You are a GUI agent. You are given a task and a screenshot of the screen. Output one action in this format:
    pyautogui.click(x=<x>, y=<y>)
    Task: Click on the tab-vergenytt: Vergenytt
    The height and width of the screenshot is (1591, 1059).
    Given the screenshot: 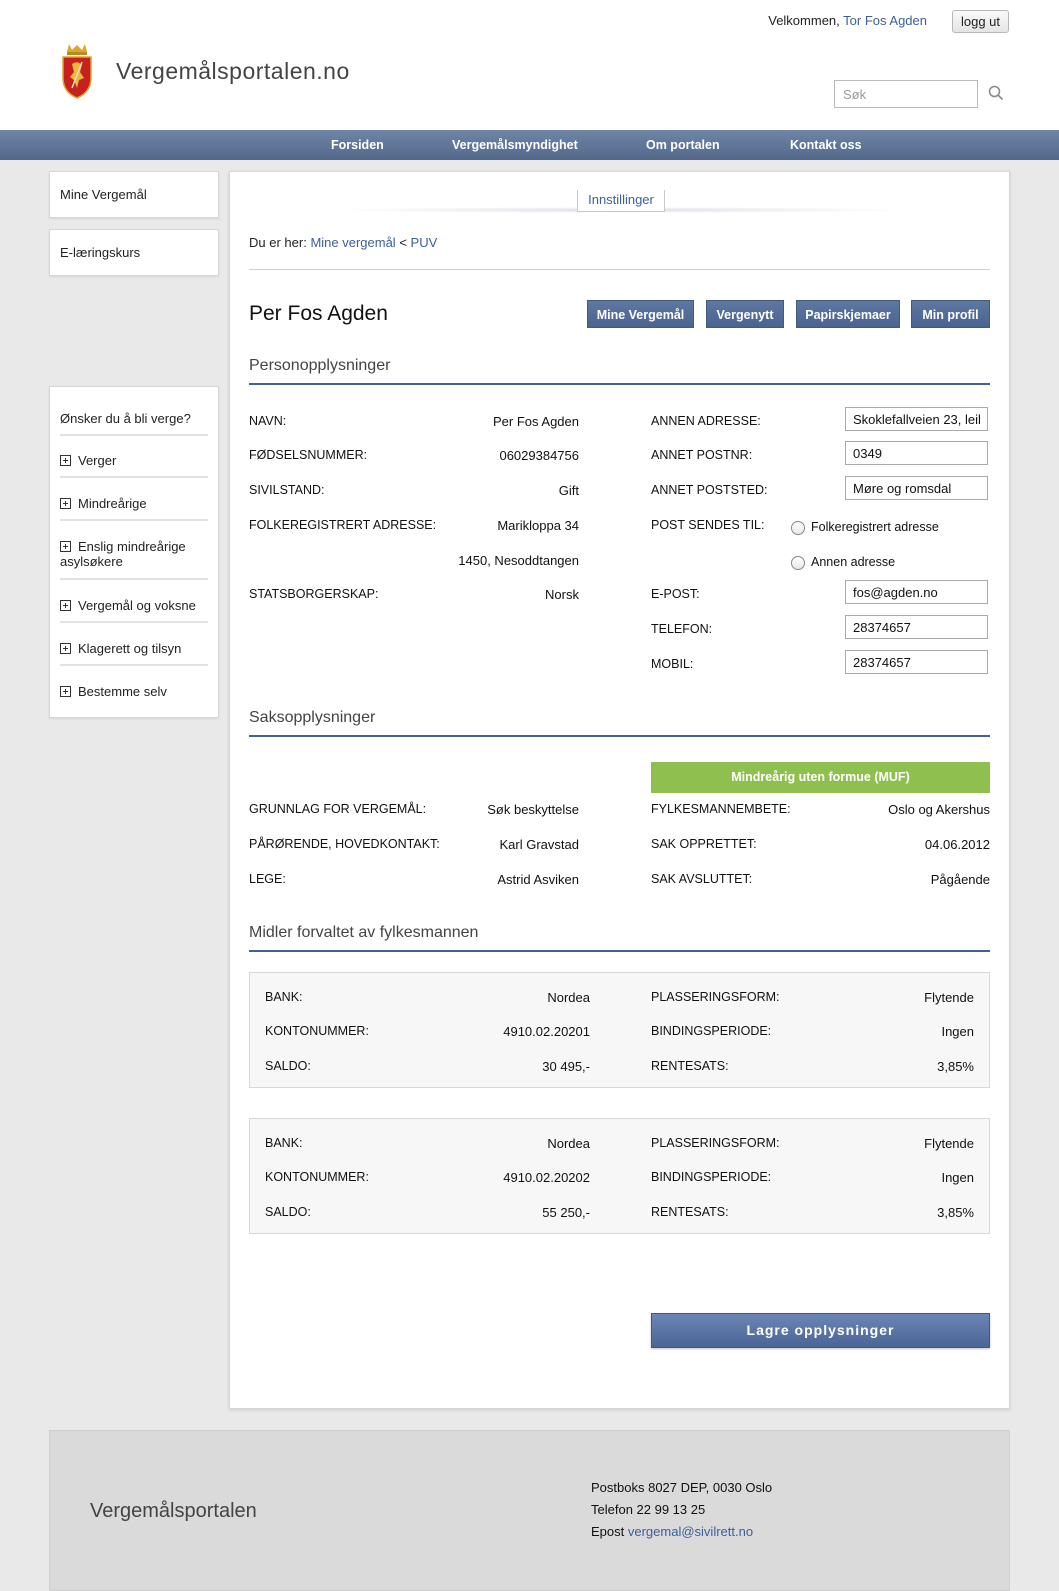 What is the action you would take?
    pyautogui.click(x=745, y=314)
    